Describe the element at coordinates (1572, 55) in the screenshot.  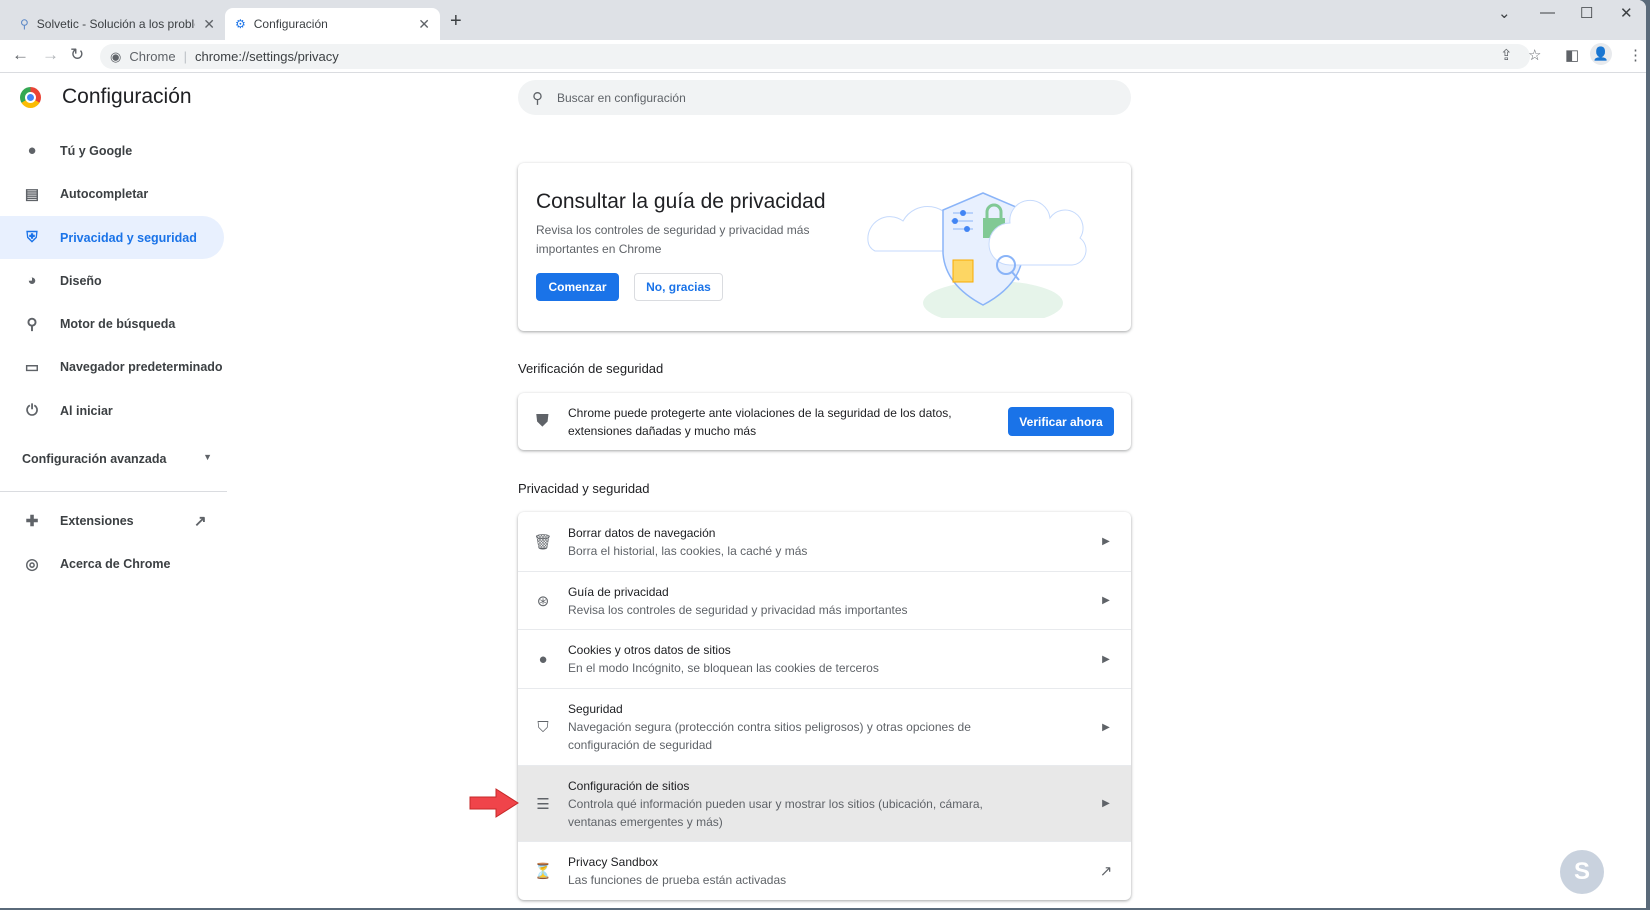
I see `side-panel-icon: ◧` at that location.